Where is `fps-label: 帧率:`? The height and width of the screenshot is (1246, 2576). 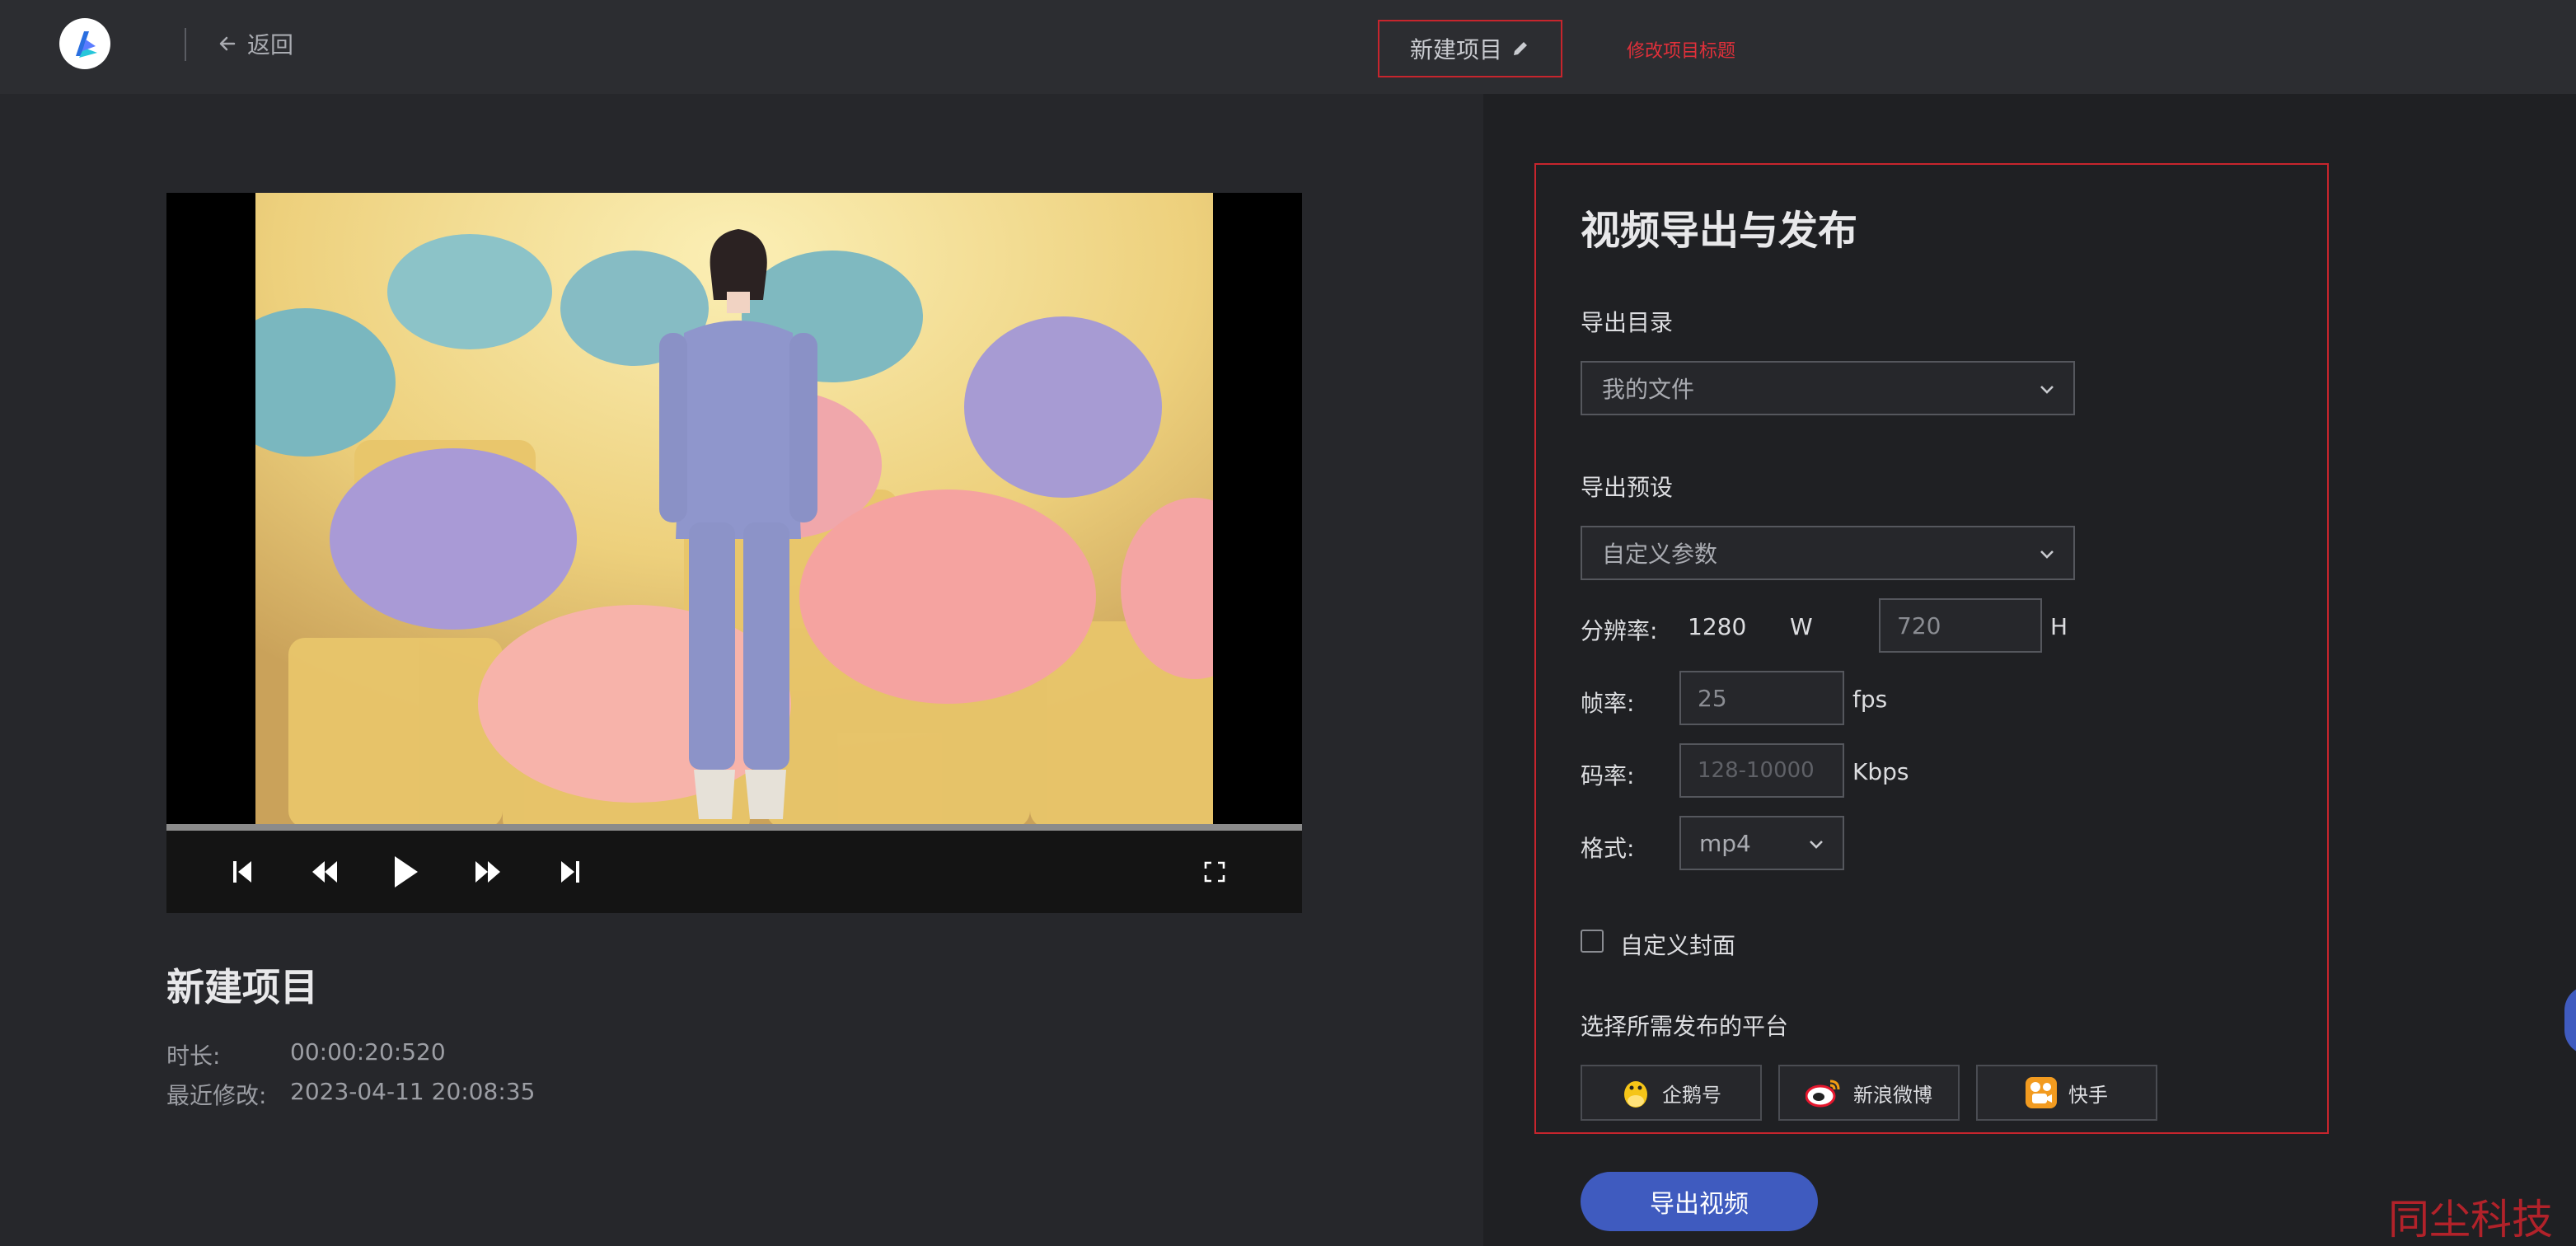
fps-label: 帧率: is located at coordinates (1608, 703).